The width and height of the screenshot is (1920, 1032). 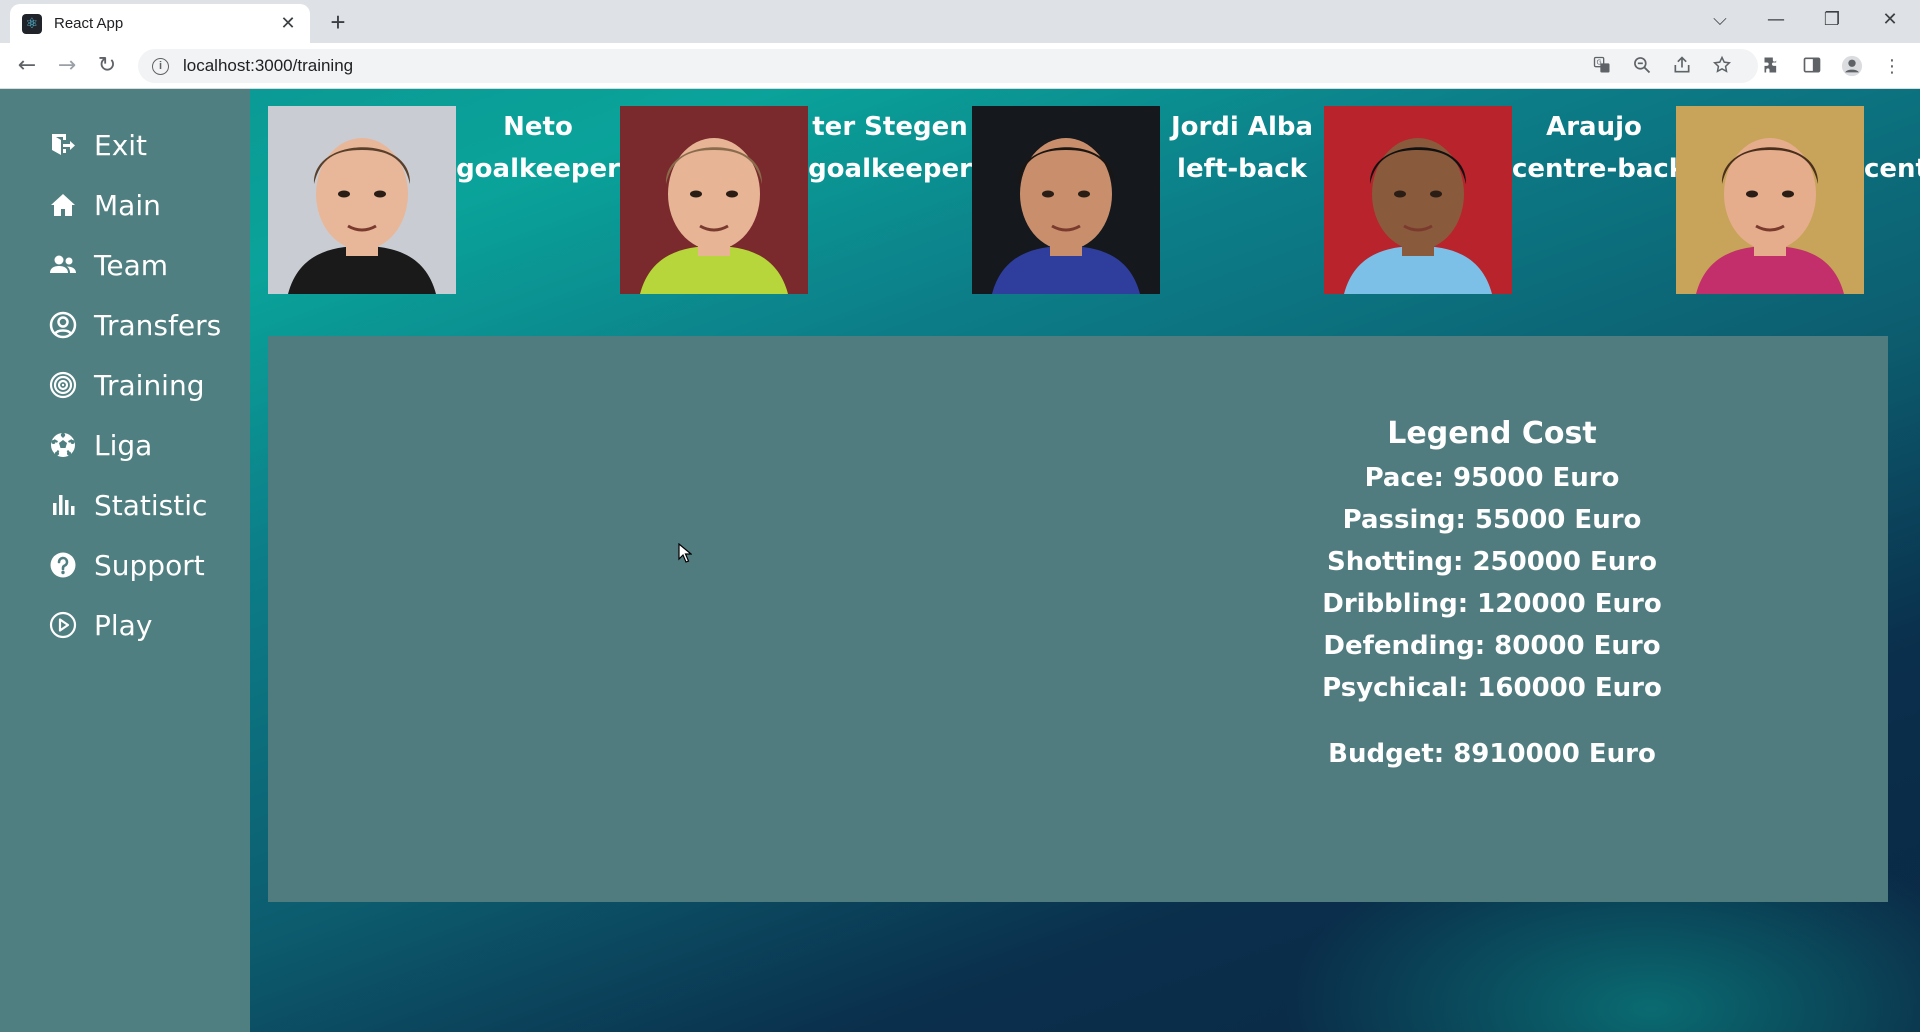 What do you see at coordinates (1852, 67) in the screenshot?
I see `profile-avatar-icon` at bounding box center [1852, 67].